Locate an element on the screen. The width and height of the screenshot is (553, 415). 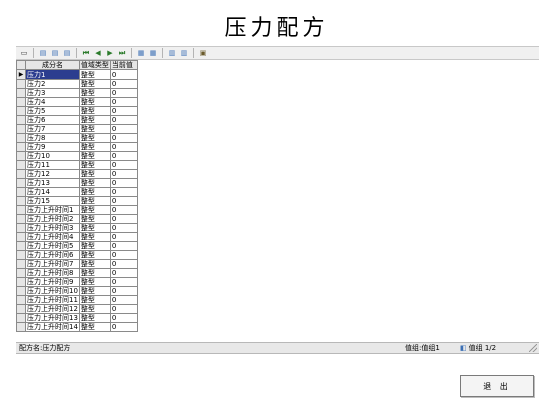
table-row: 压力上升时间14 整型 0 is located at coordinates (77, 327).